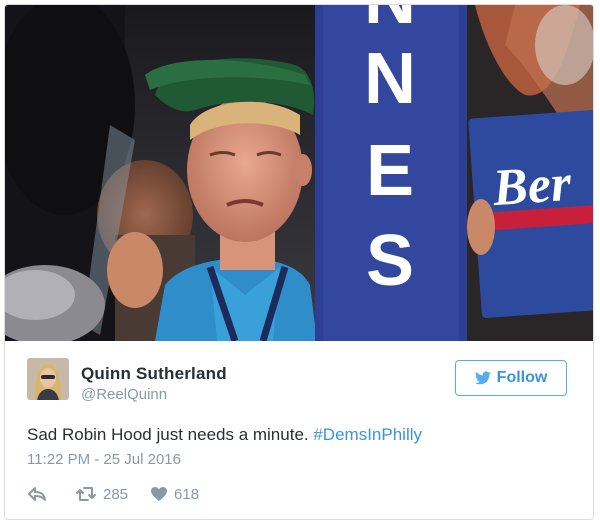 This screenshot has height=528, width=600. What do you see at coordinates (532, 186) in the screenshot?
I see `bernie-sign-text: Ber` at bounding box center [532, 186].